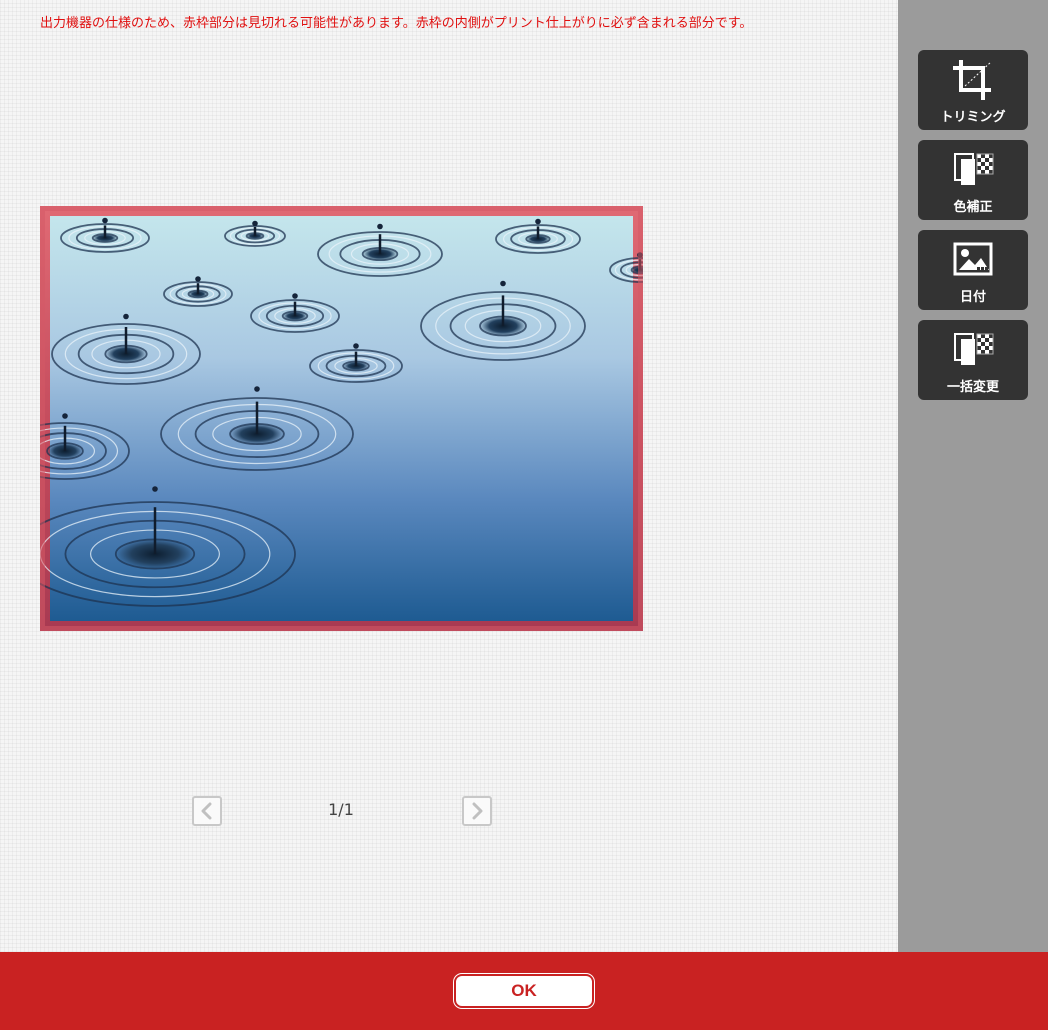 This screenshot has height=1030, width=1048. I want to click on color-correction-label: 色補正, so click(973, 207).